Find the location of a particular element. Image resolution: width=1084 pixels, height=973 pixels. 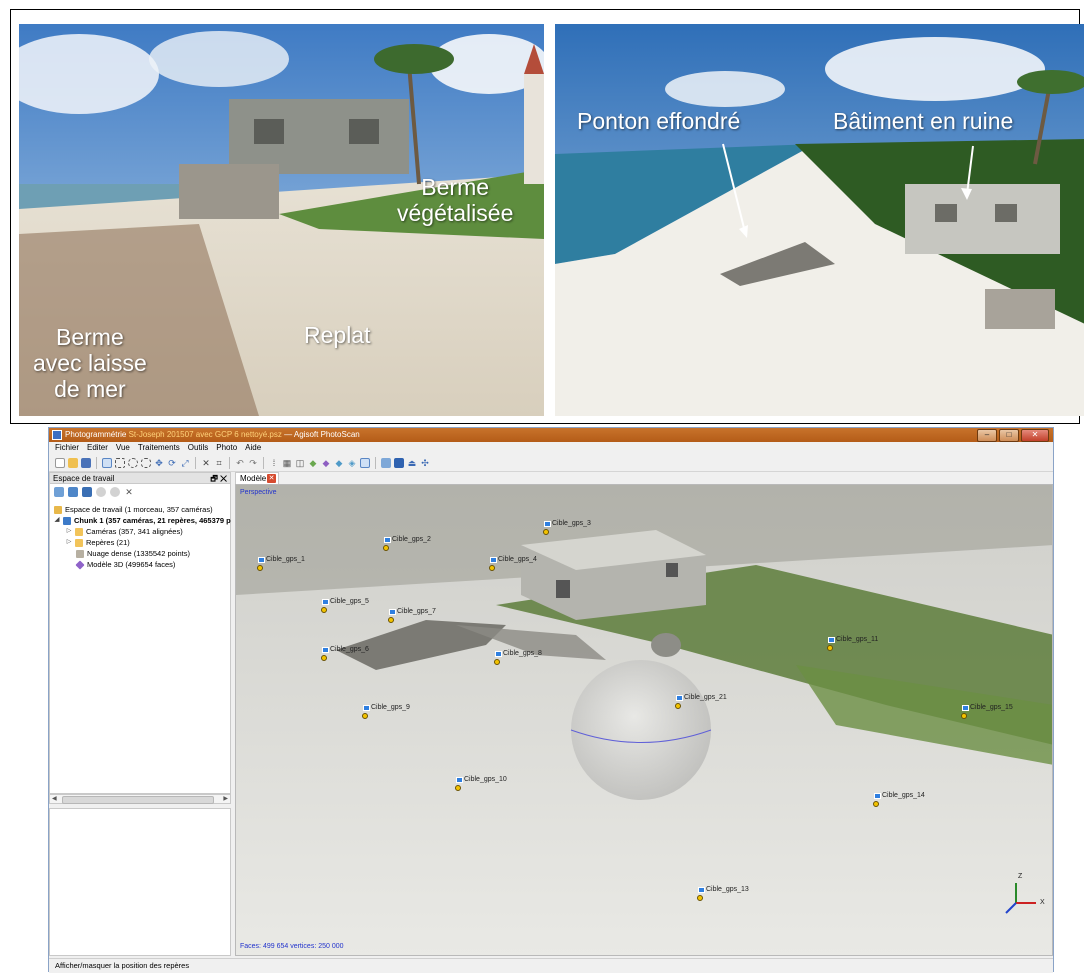

open-icon is located at coordinates (73, 463).